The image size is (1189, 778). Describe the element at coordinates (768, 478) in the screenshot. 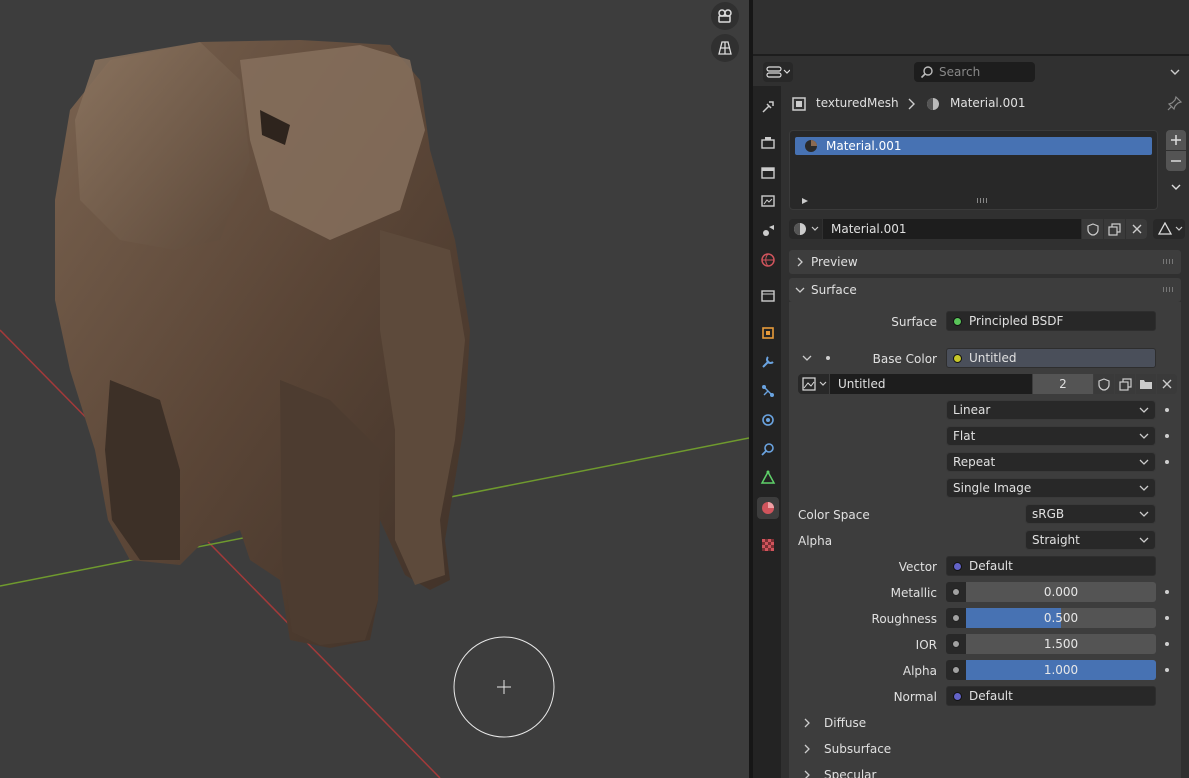

I see `data-icon` at that location.